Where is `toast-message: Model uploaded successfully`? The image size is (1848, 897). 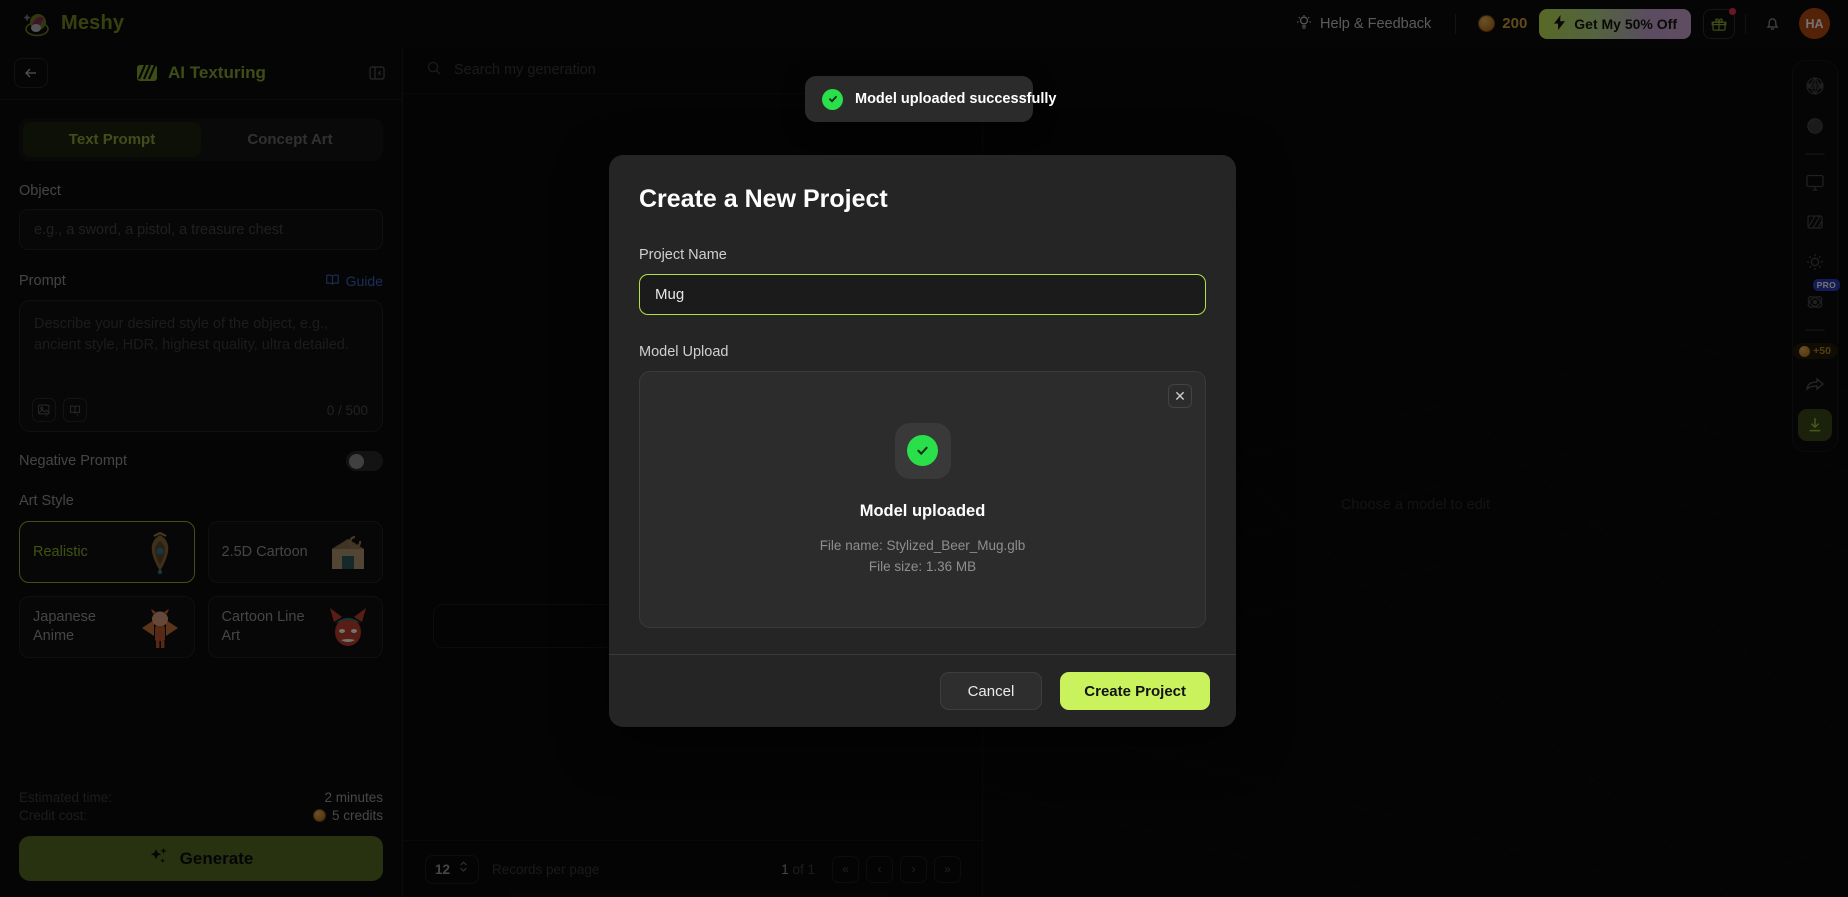 toast-message: Model uploaded successfully is located at coordinates (956, 99).